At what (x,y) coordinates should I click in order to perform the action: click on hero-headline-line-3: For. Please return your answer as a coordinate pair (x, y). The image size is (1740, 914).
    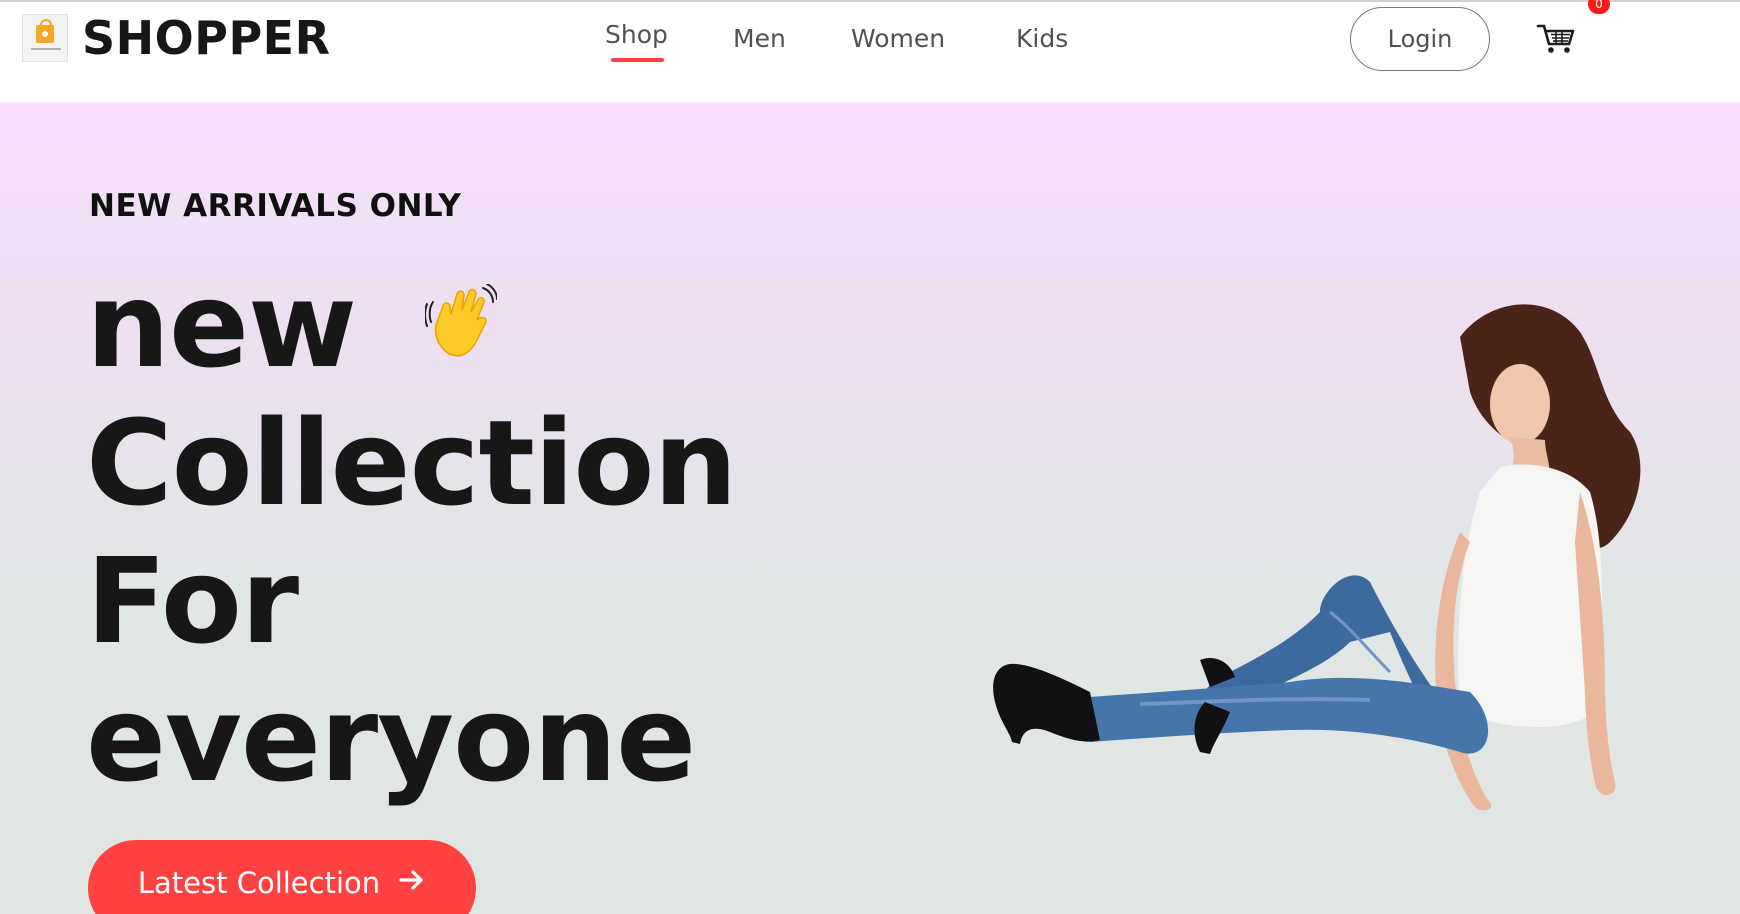
    Looking at the image, I should click on (192, 601).